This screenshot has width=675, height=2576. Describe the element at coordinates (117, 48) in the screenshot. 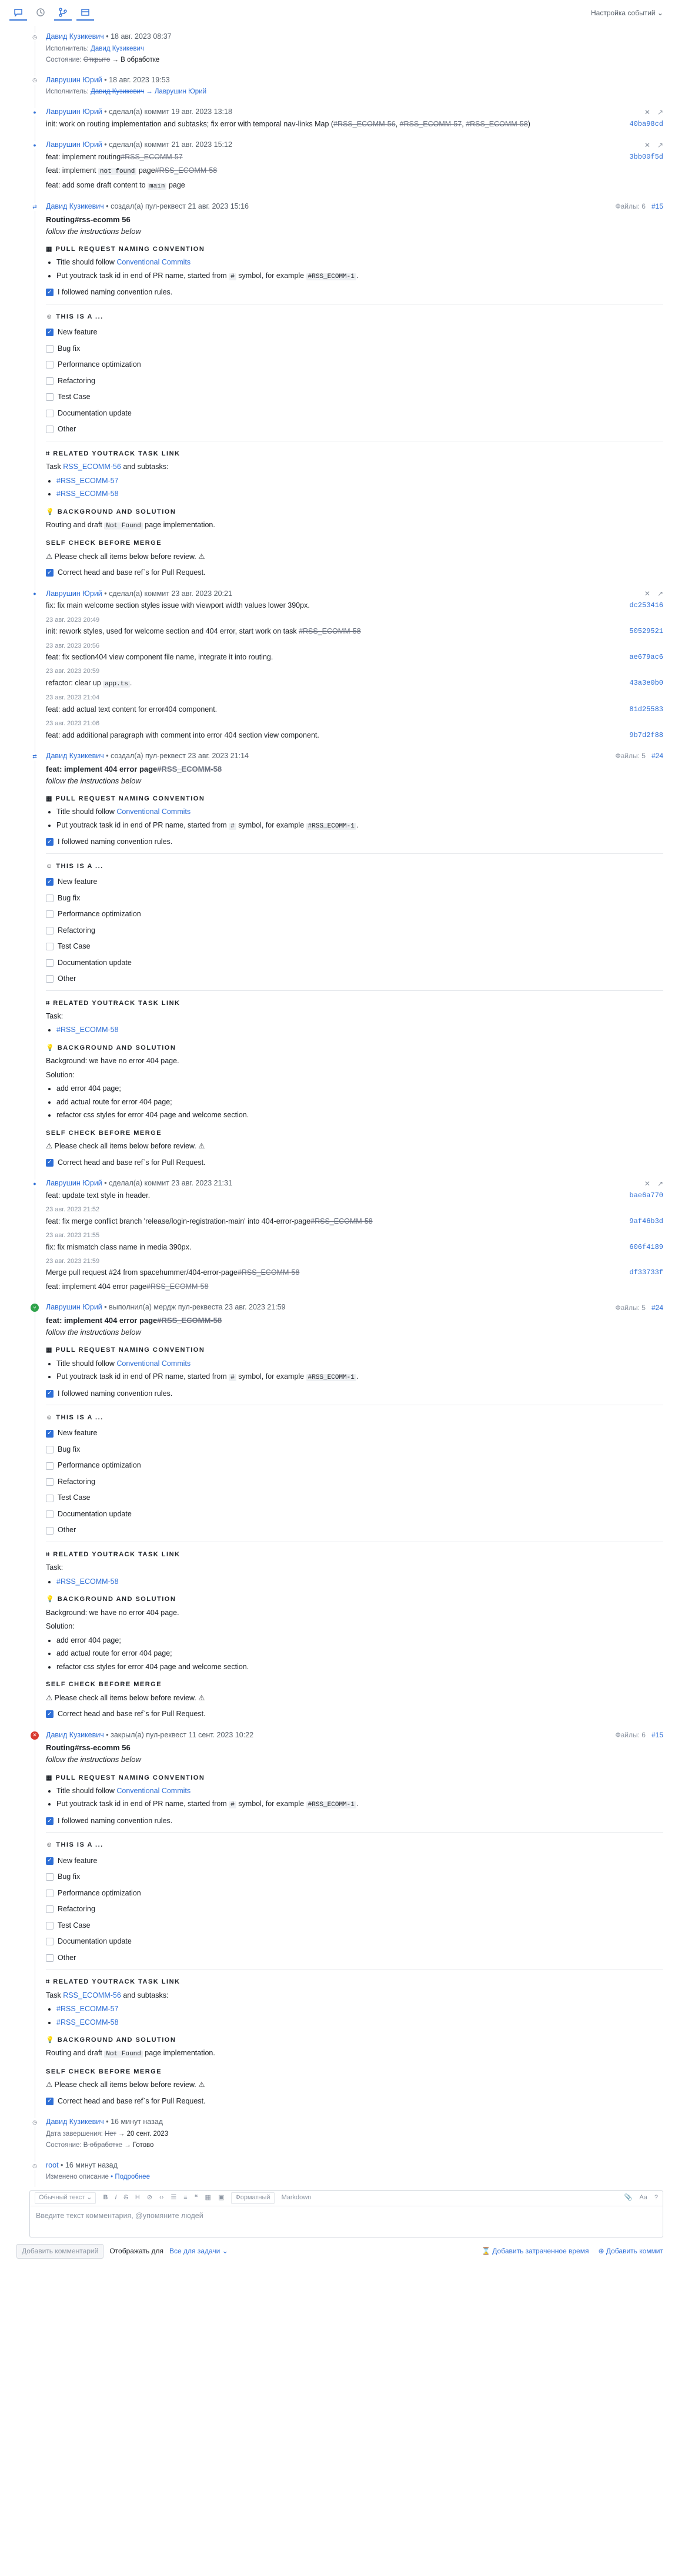

I see `assignee-link: Давид Кузикевич` at that location.